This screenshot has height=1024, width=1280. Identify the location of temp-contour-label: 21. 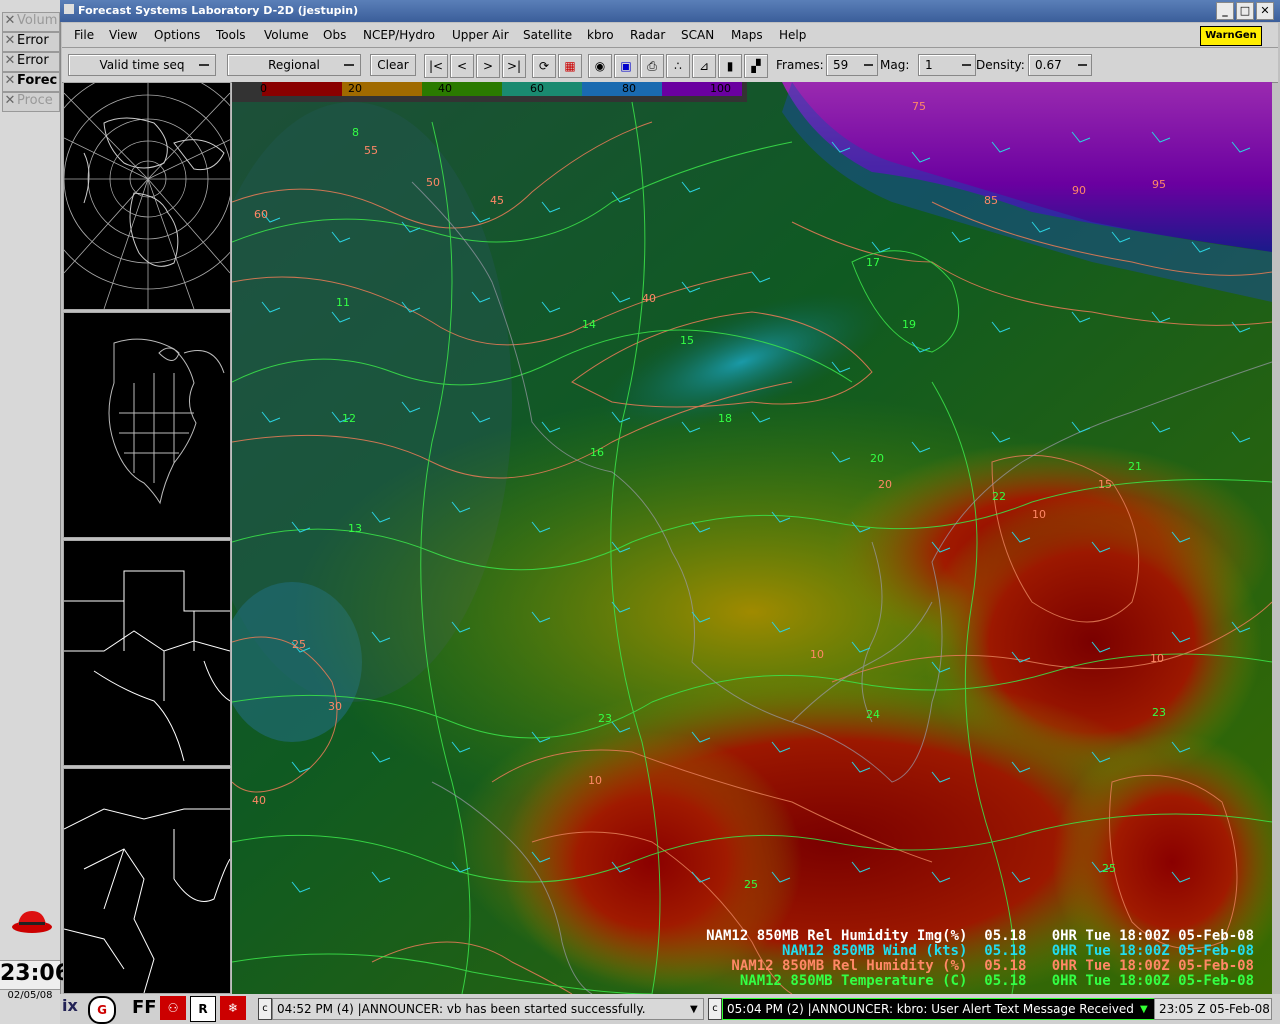
(1135, 466).